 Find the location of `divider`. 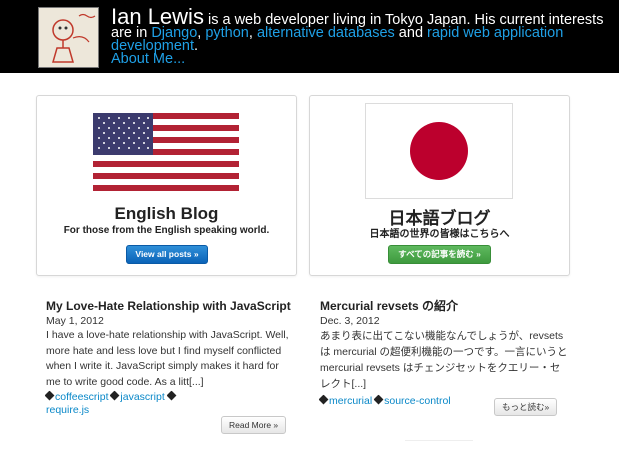

divider is located at coordinates (439, 440).